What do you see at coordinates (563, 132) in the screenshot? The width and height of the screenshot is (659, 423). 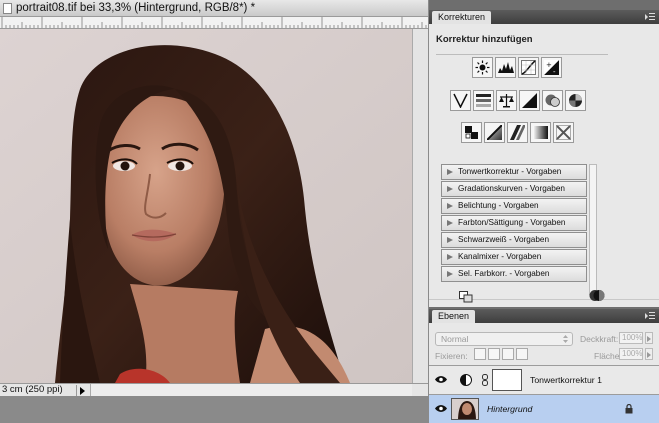 I see `selective-color-icon` at bounding box center [563, 132].